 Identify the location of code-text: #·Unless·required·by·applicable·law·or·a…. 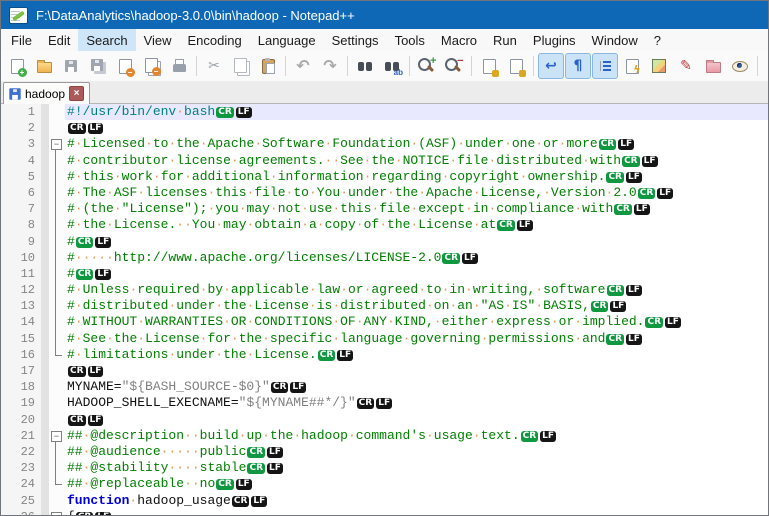
(416, 290).